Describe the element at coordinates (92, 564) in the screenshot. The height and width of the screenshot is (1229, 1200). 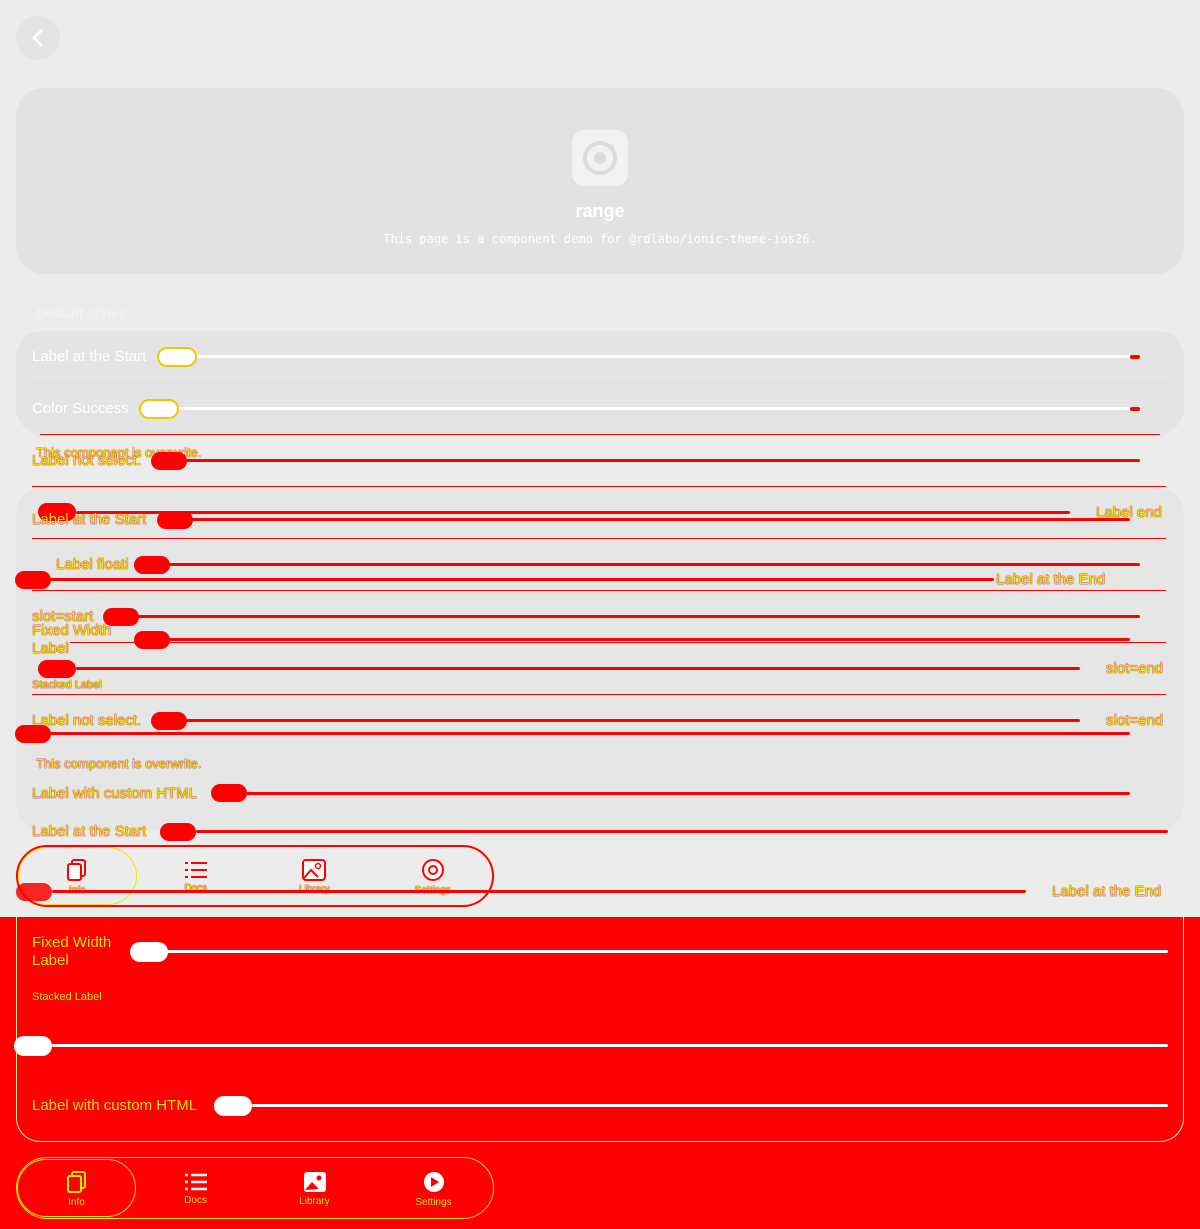
I see `range-label: Label floati` at that location.